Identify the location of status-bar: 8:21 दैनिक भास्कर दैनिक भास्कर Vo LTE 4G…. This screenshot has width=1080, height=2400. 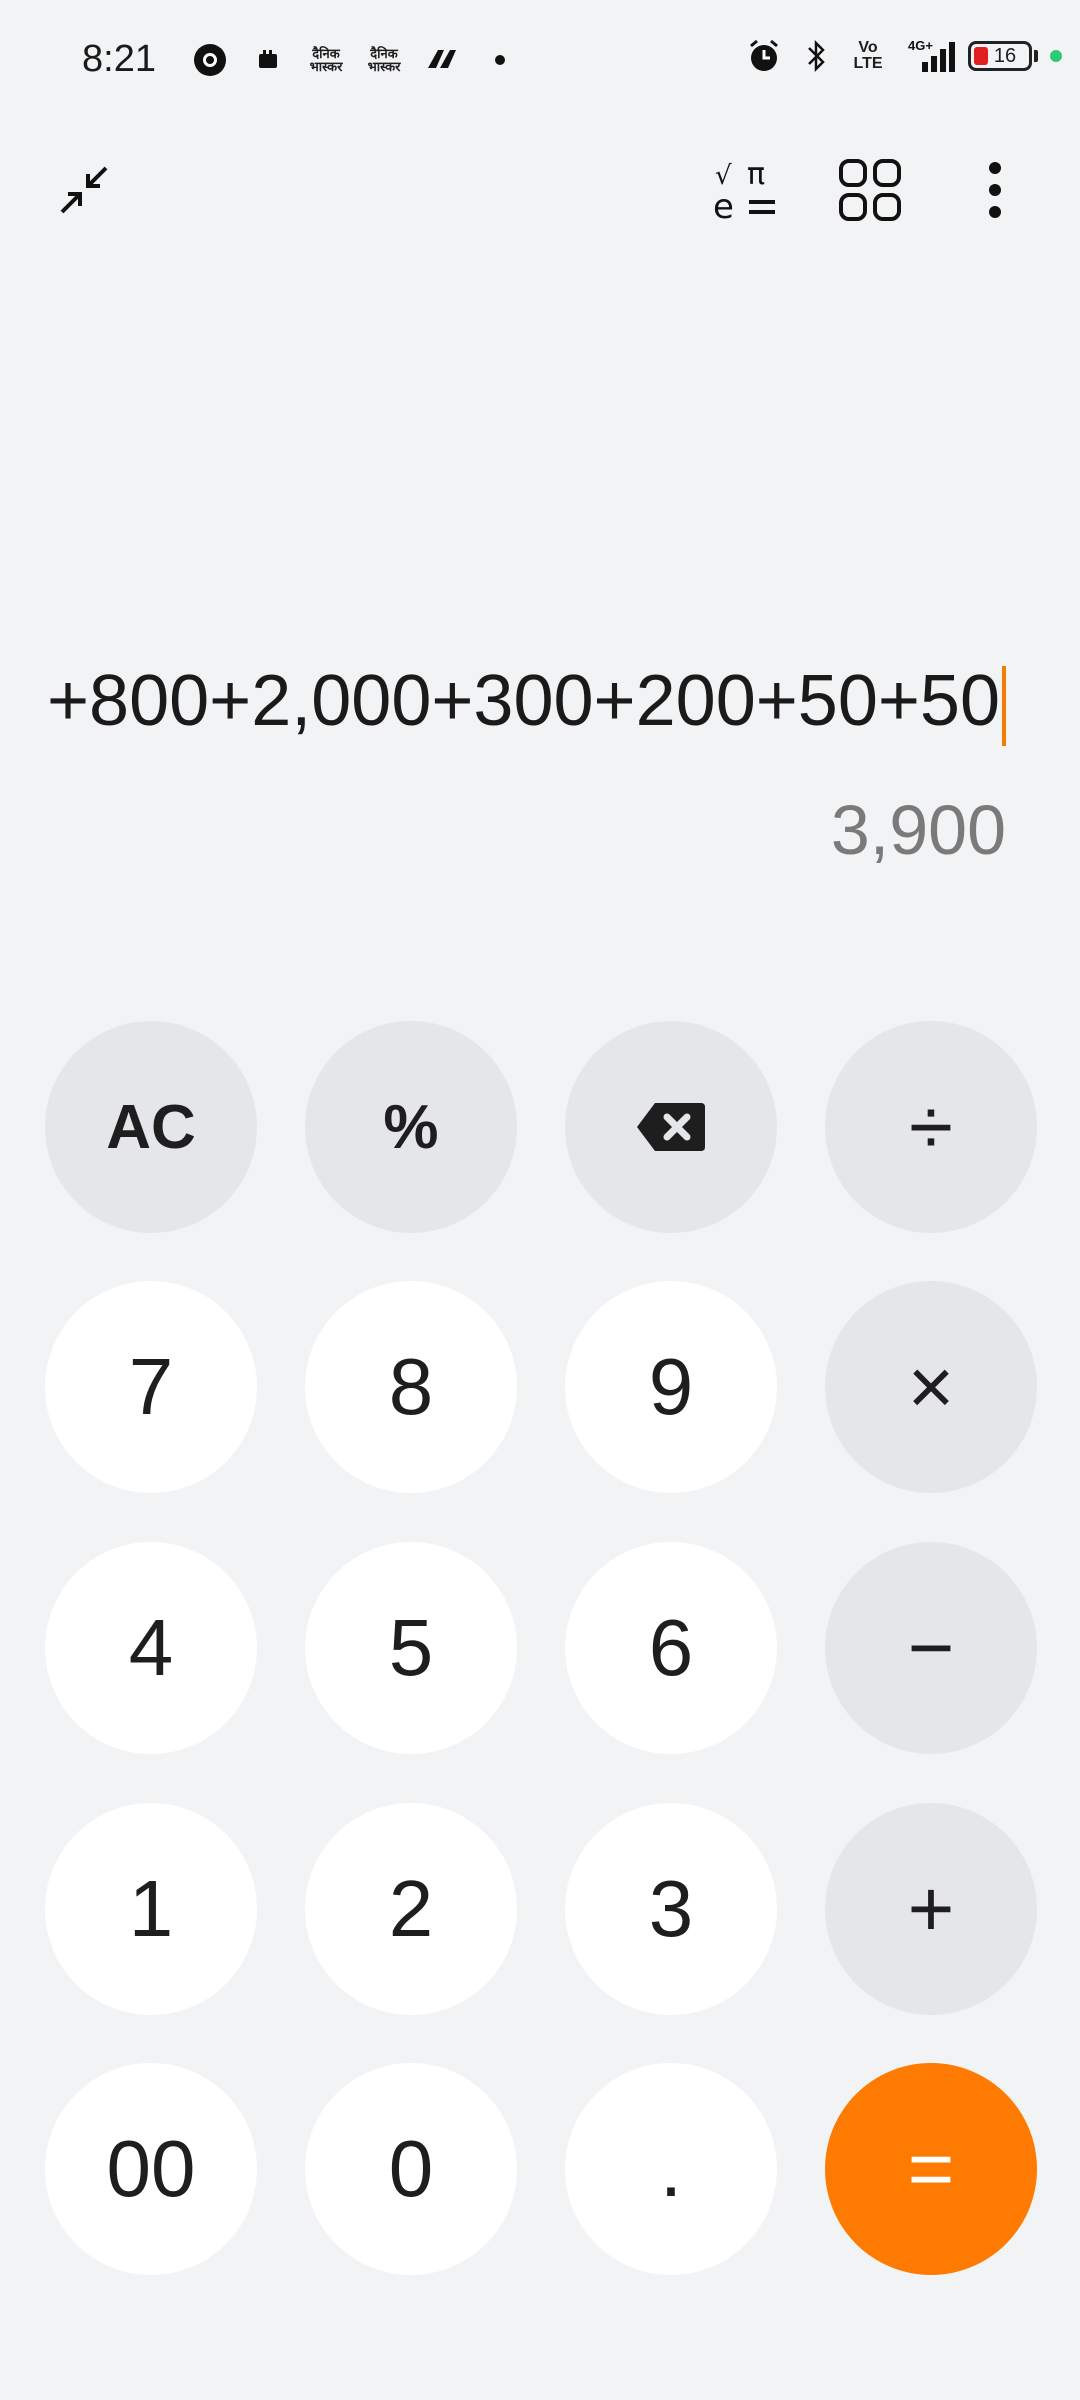
(540, 63).